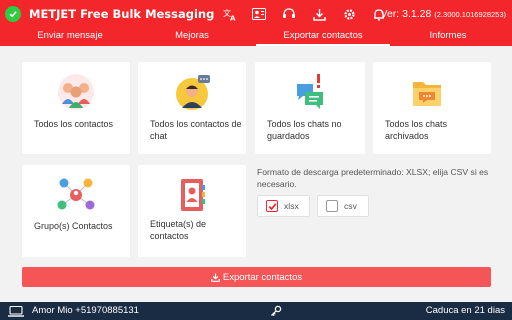  I want to click on card-label: Todos los chats archivados, so click(416, 130).